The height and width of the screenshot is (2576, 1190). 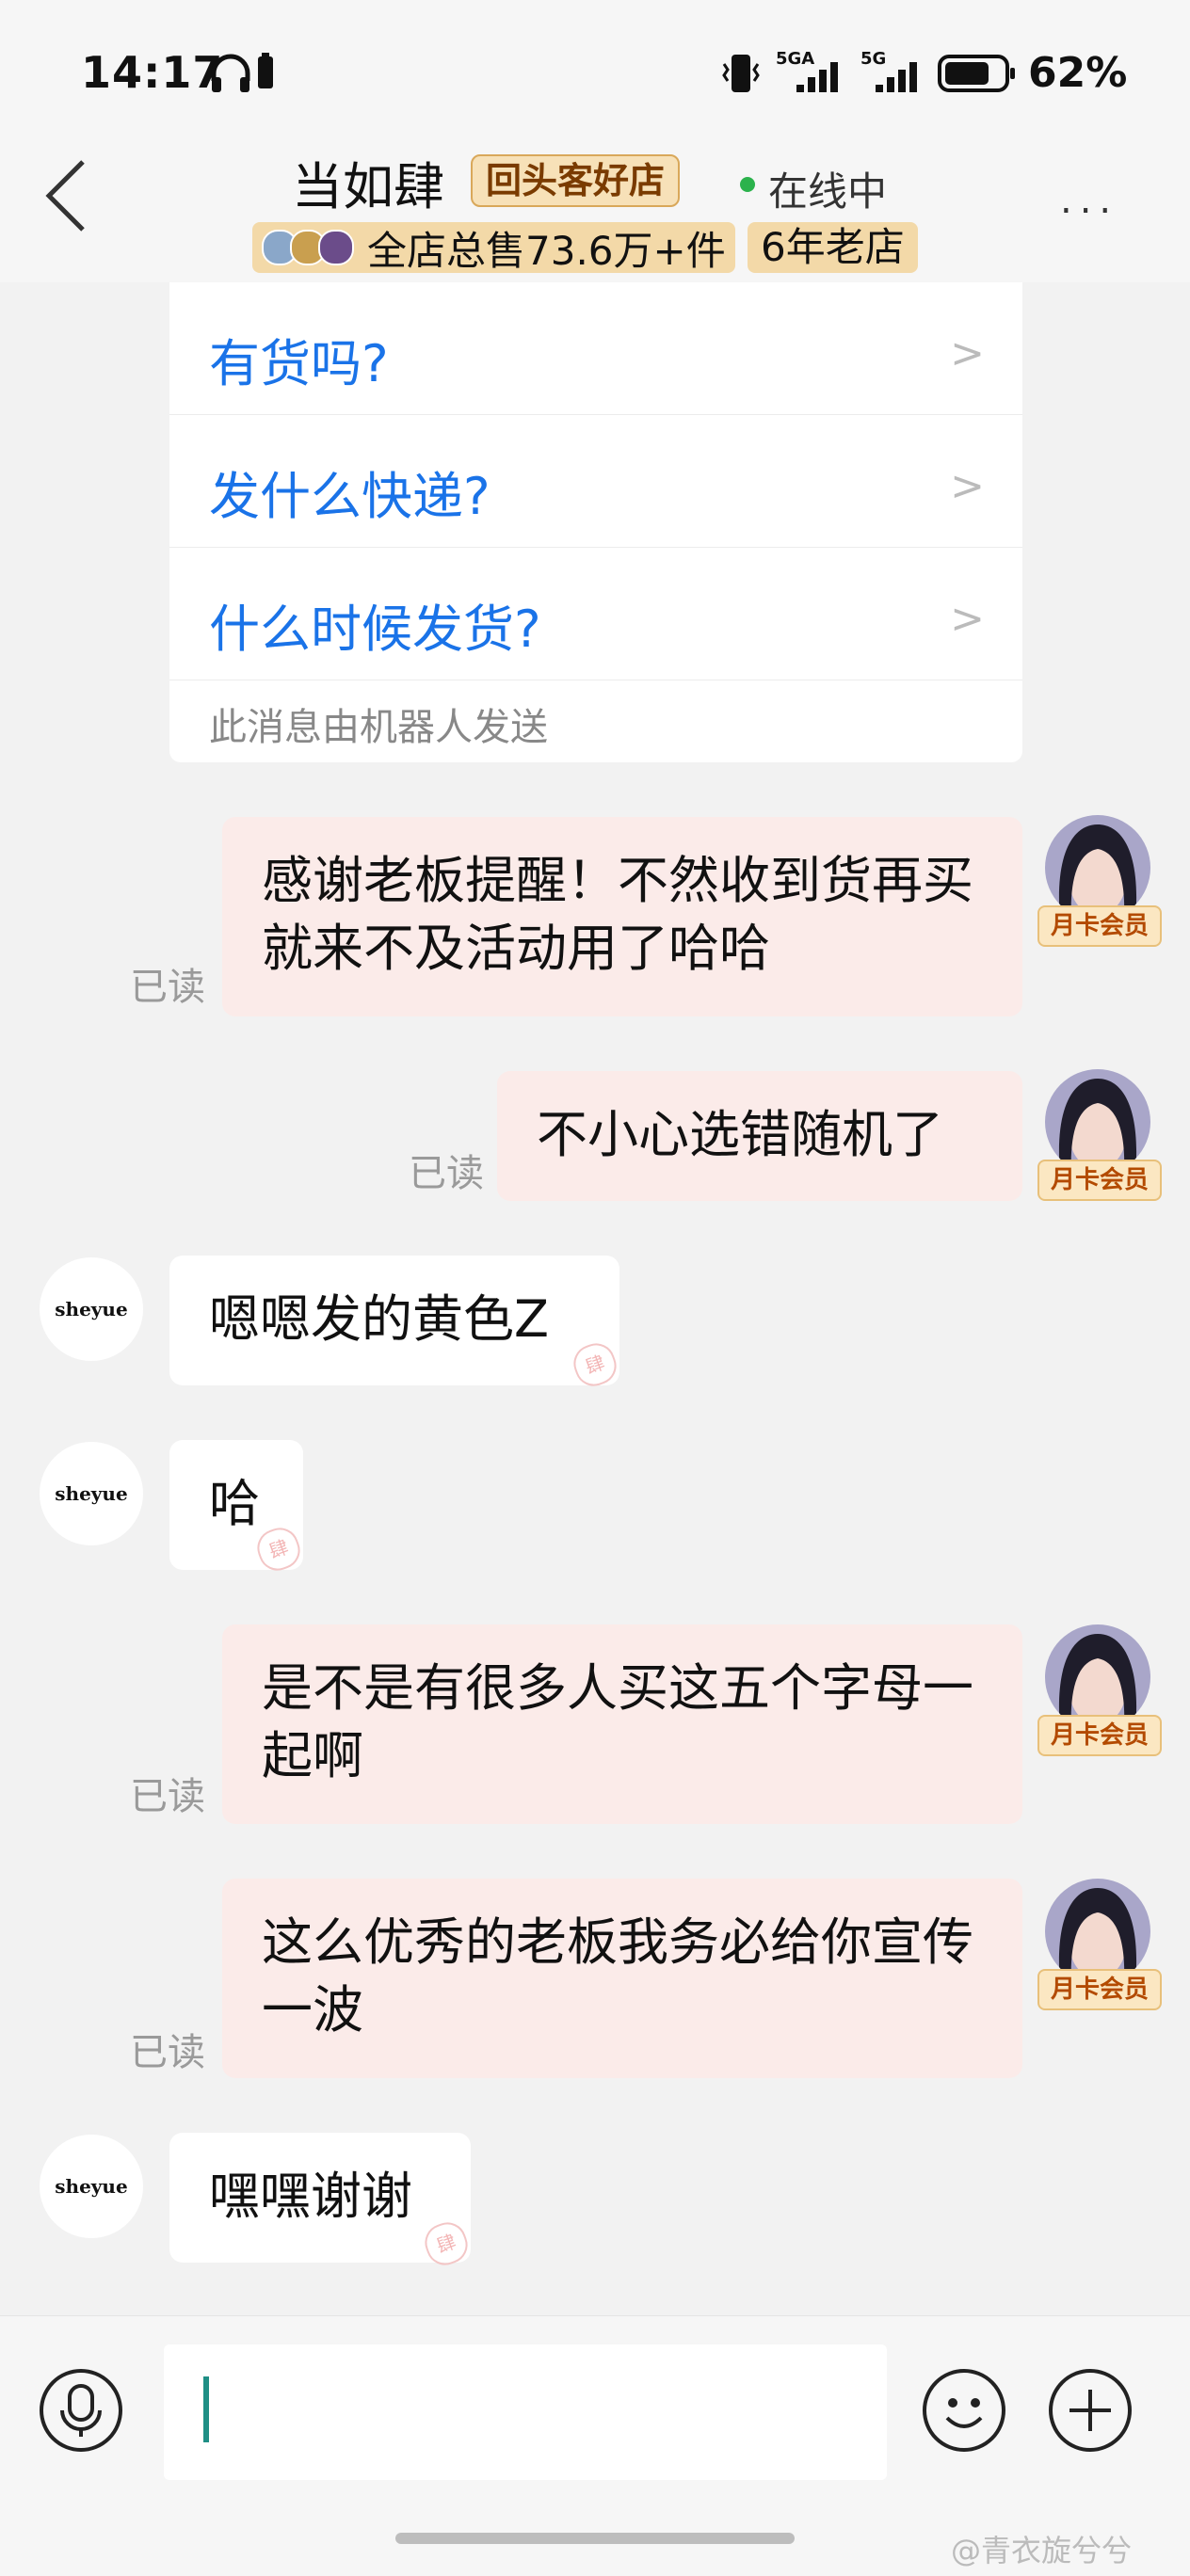 I want to click on microphone-icon, so click(x=81, y=2410).